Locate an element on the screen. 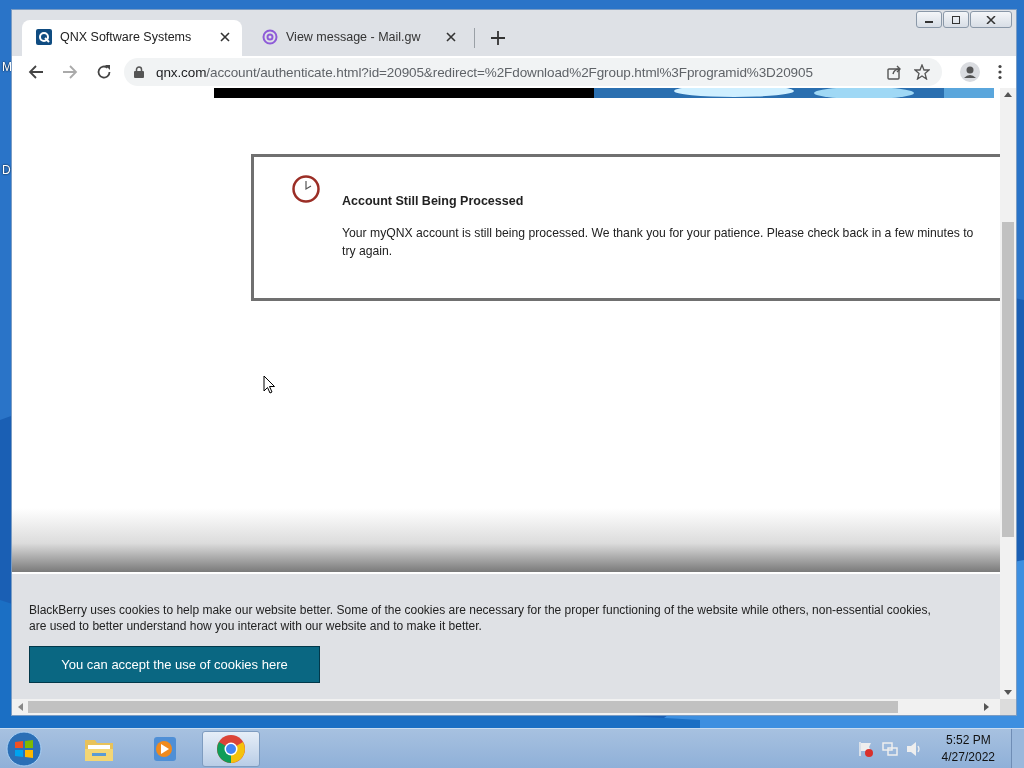 The height and width of the screenshot is (768, 1024). flag-alert-icon is located at coordinates (865, 748).